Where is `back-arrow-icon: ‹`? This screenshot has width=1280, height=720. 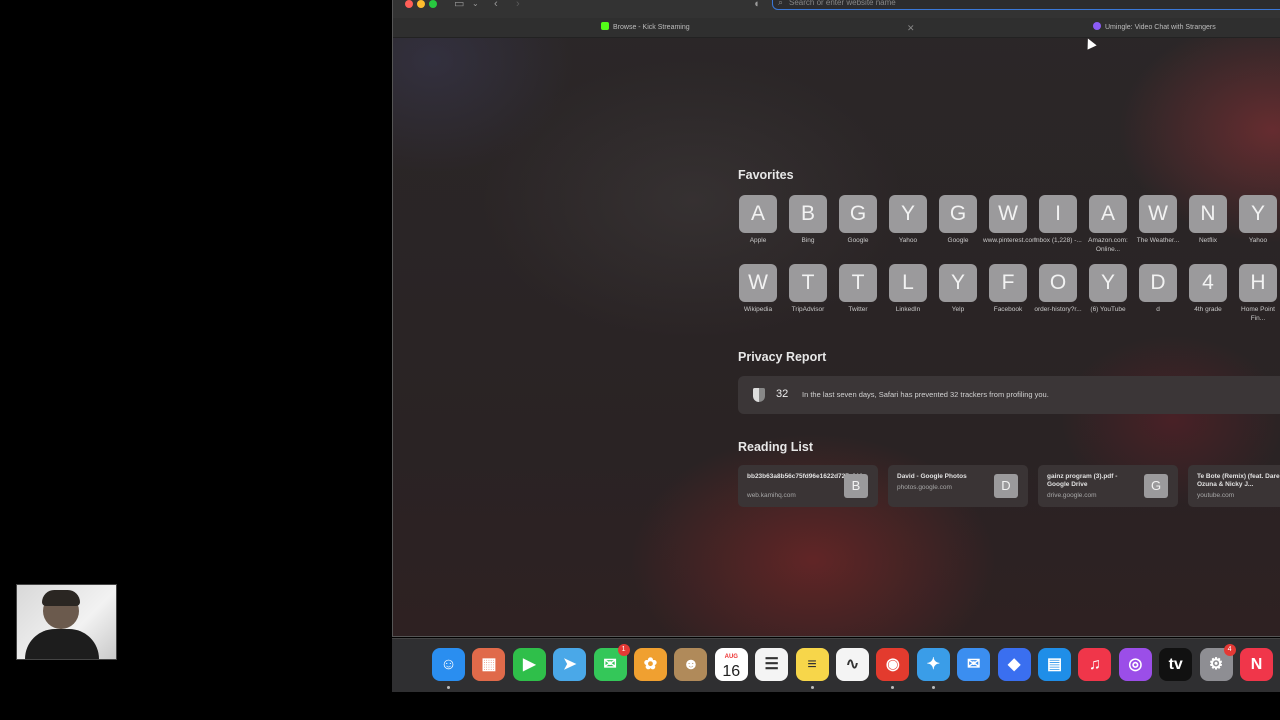
back-arrow-icon: ‹ is located at coordinates (496, 5).